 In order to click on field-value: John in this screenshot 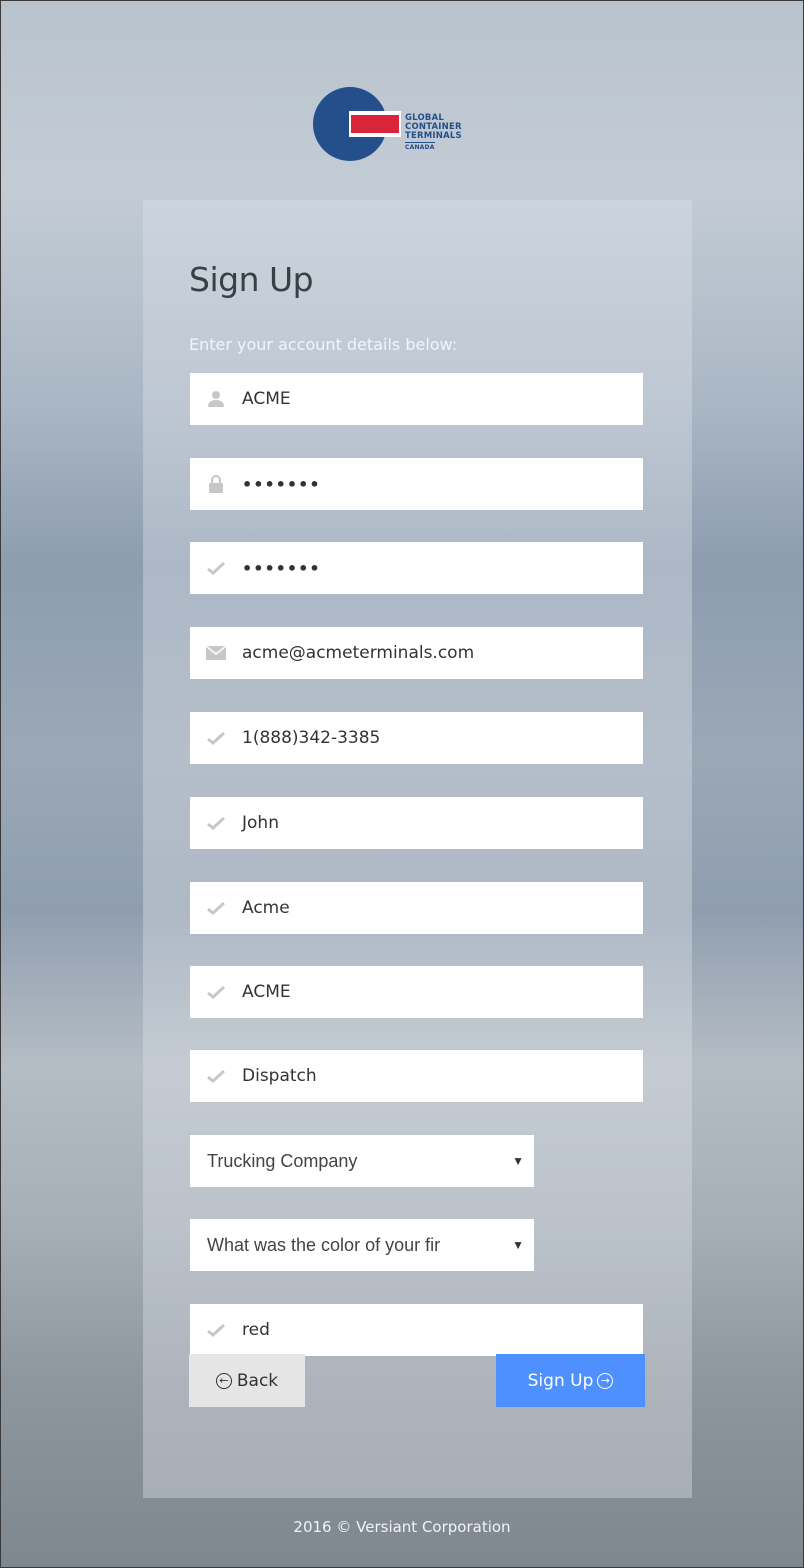, I will do `click(260, 823)`.